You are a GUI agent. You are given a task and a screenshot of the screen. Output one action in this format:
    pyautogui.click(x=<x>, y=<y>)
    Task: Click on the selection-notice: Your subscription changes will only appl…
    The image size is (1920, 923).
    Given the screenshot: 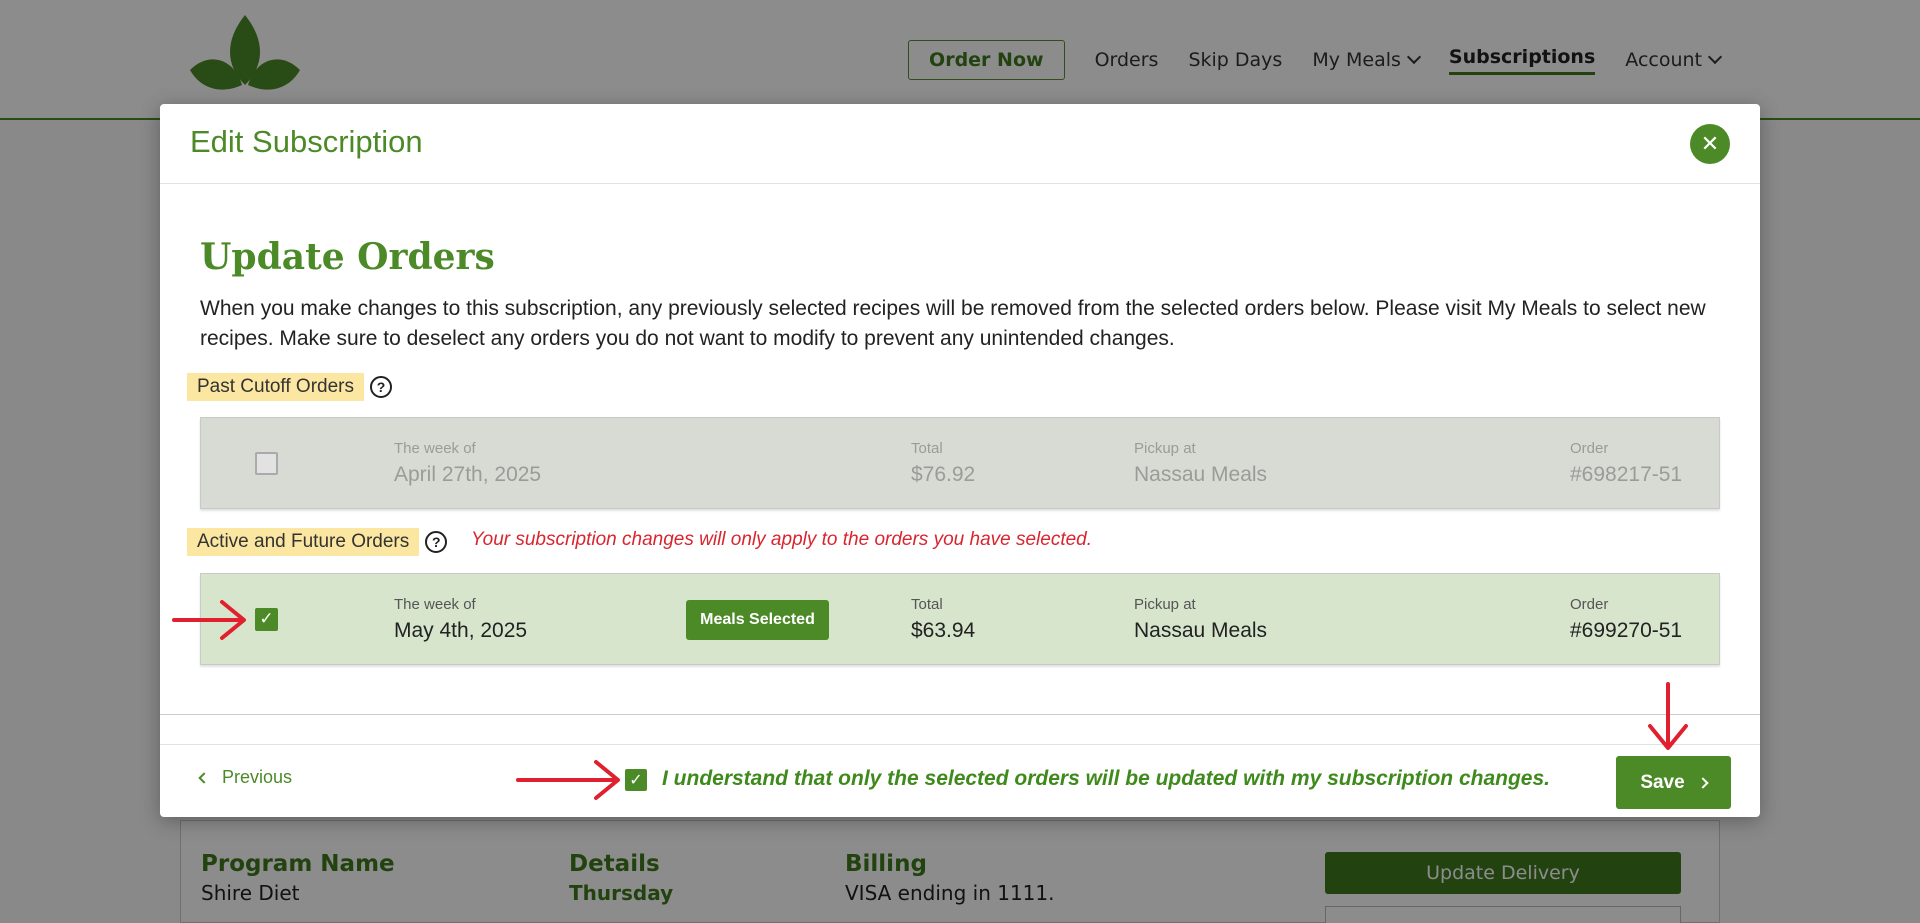 What is the action you would take?
    pyautogui.click(x=782, y=539)
    